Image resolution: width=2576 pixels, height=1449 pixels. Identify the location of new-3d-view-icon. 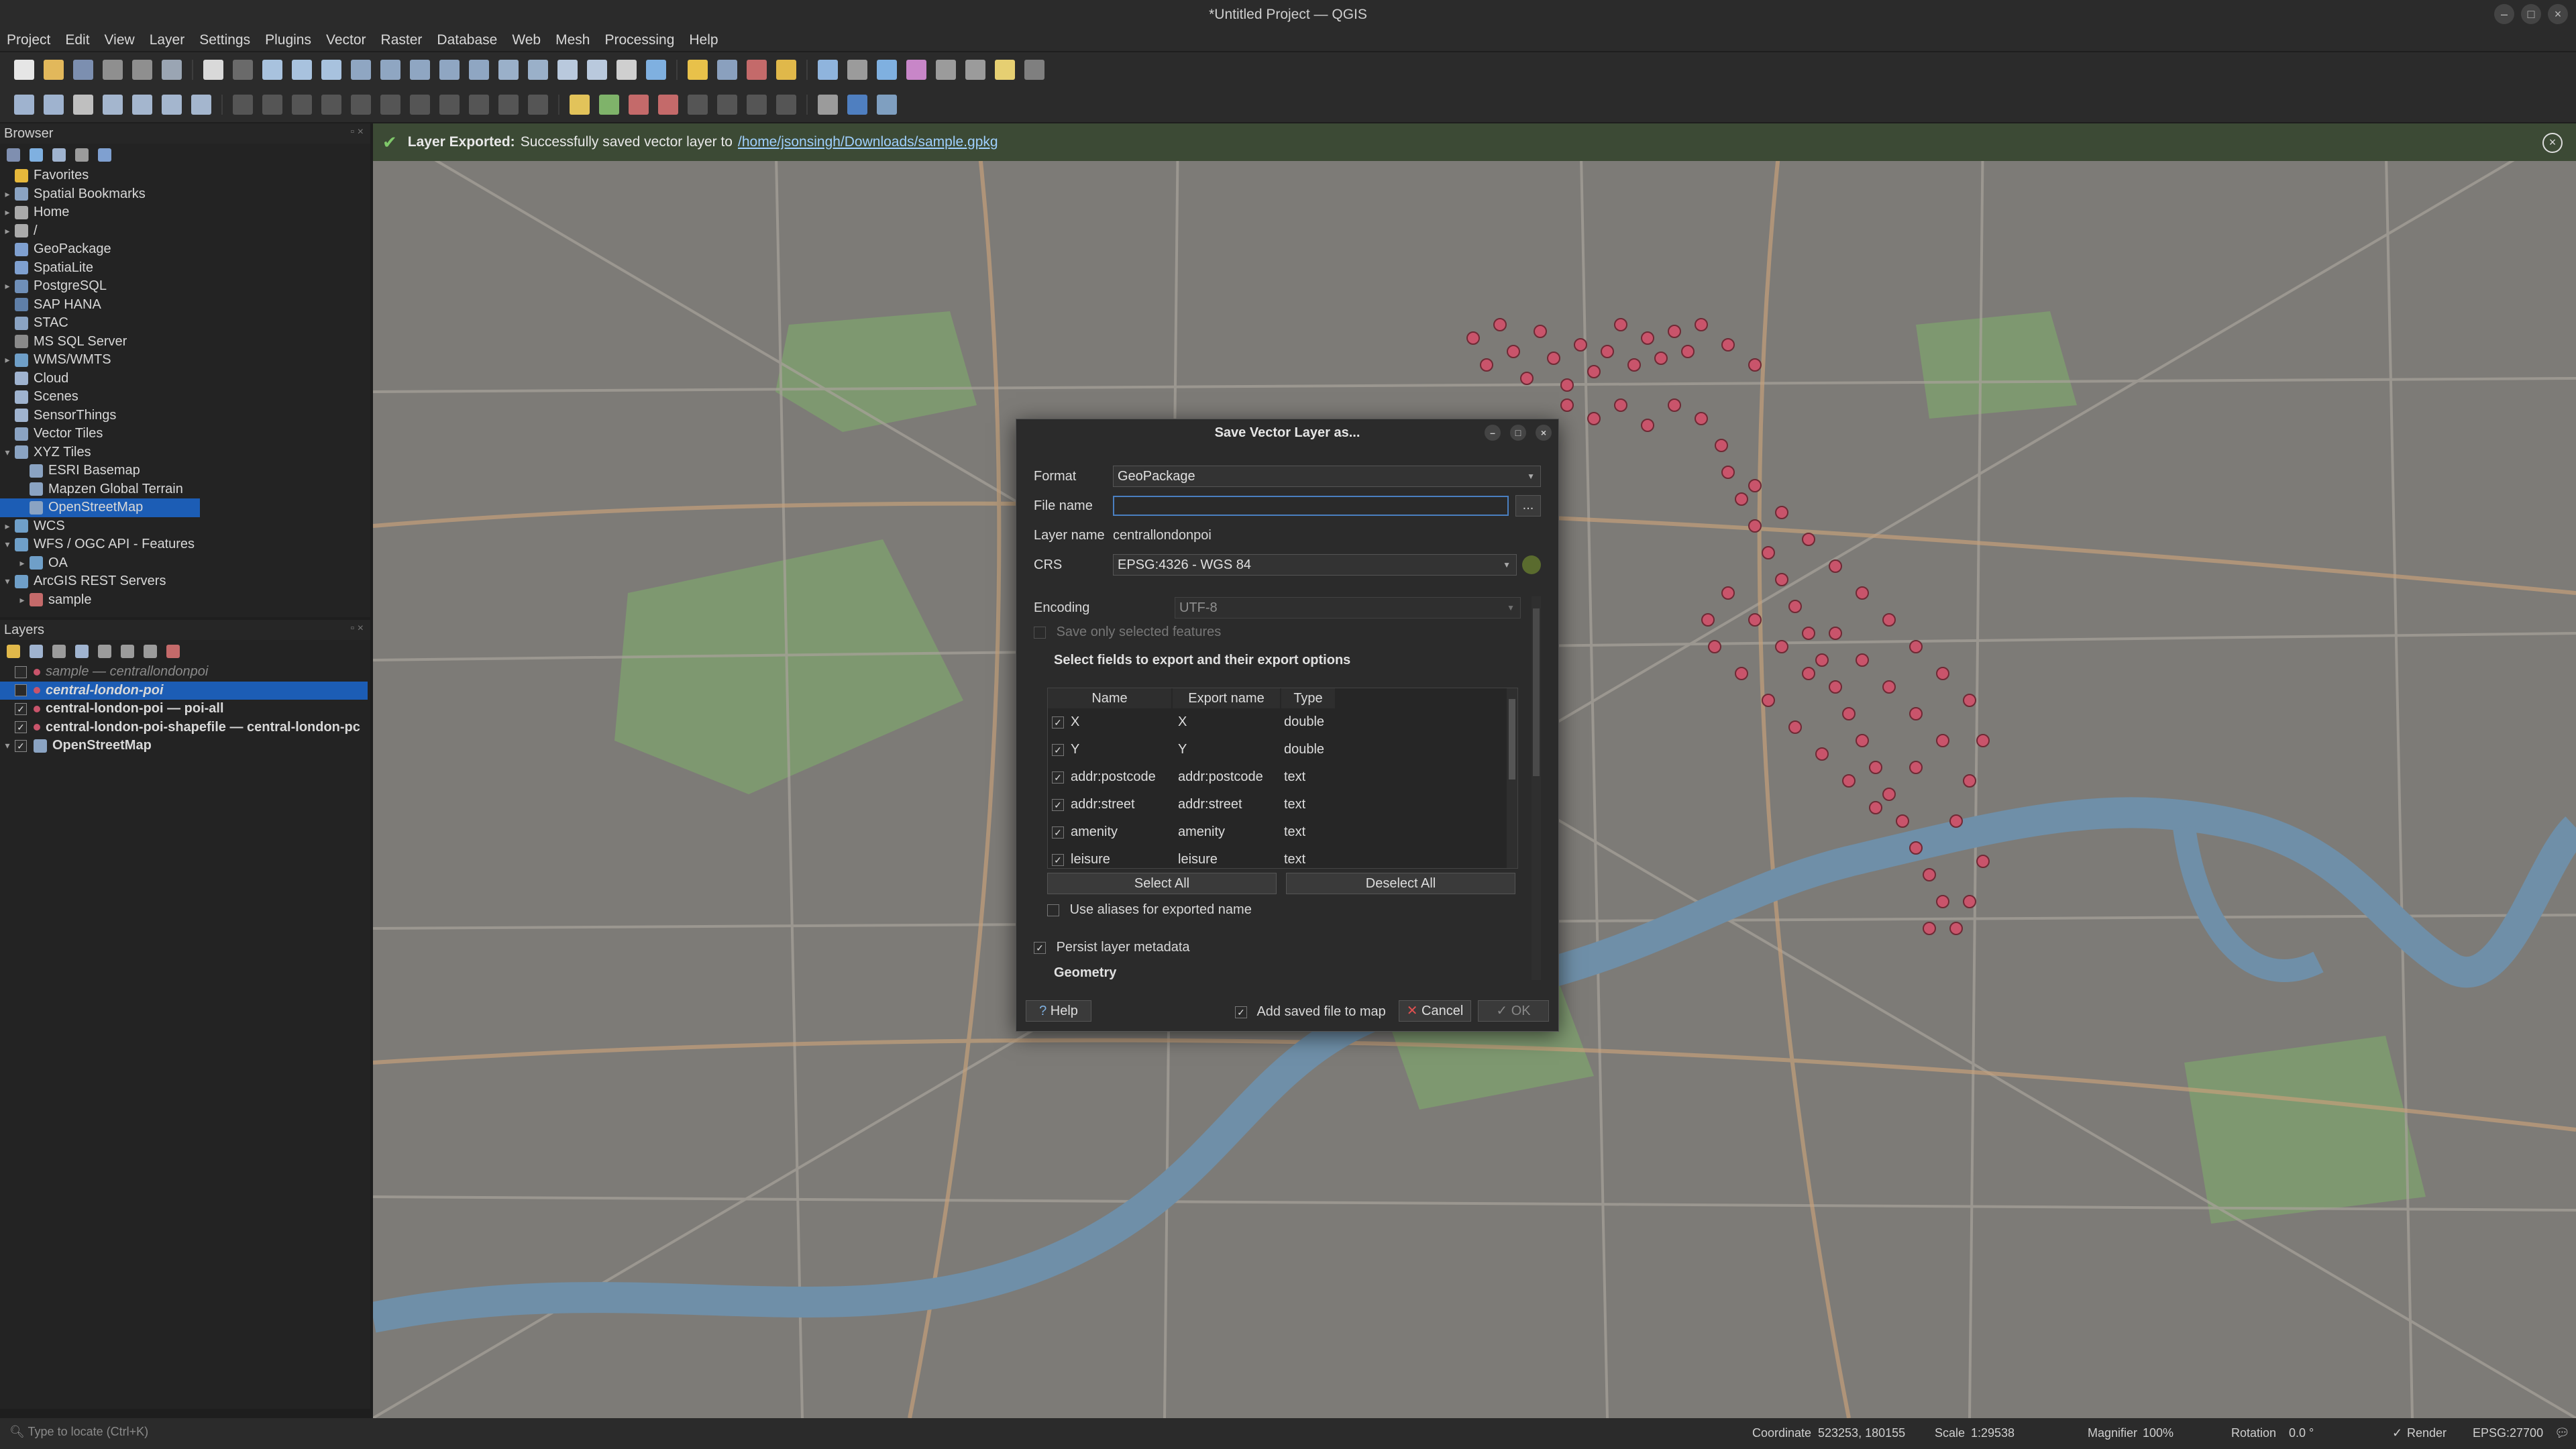
(538, 70).